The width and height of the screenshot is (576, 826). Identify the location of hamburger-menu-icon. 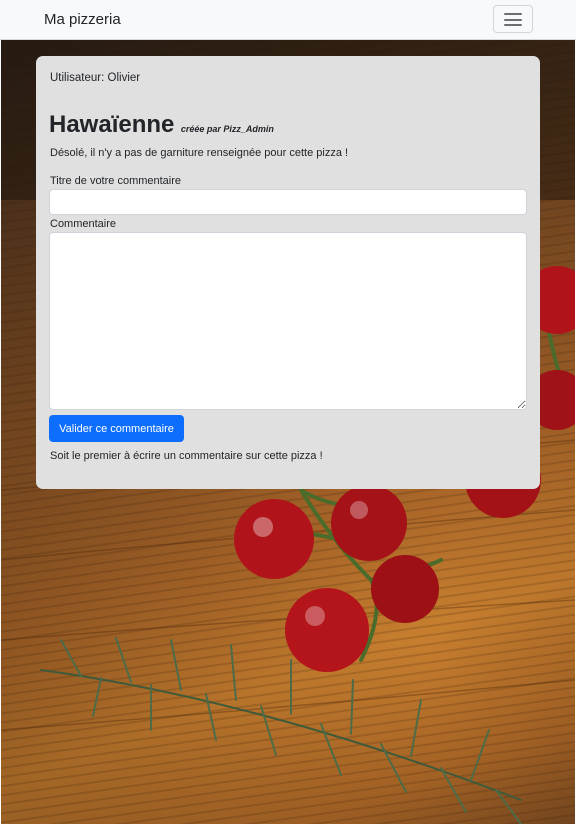
(513, 19).